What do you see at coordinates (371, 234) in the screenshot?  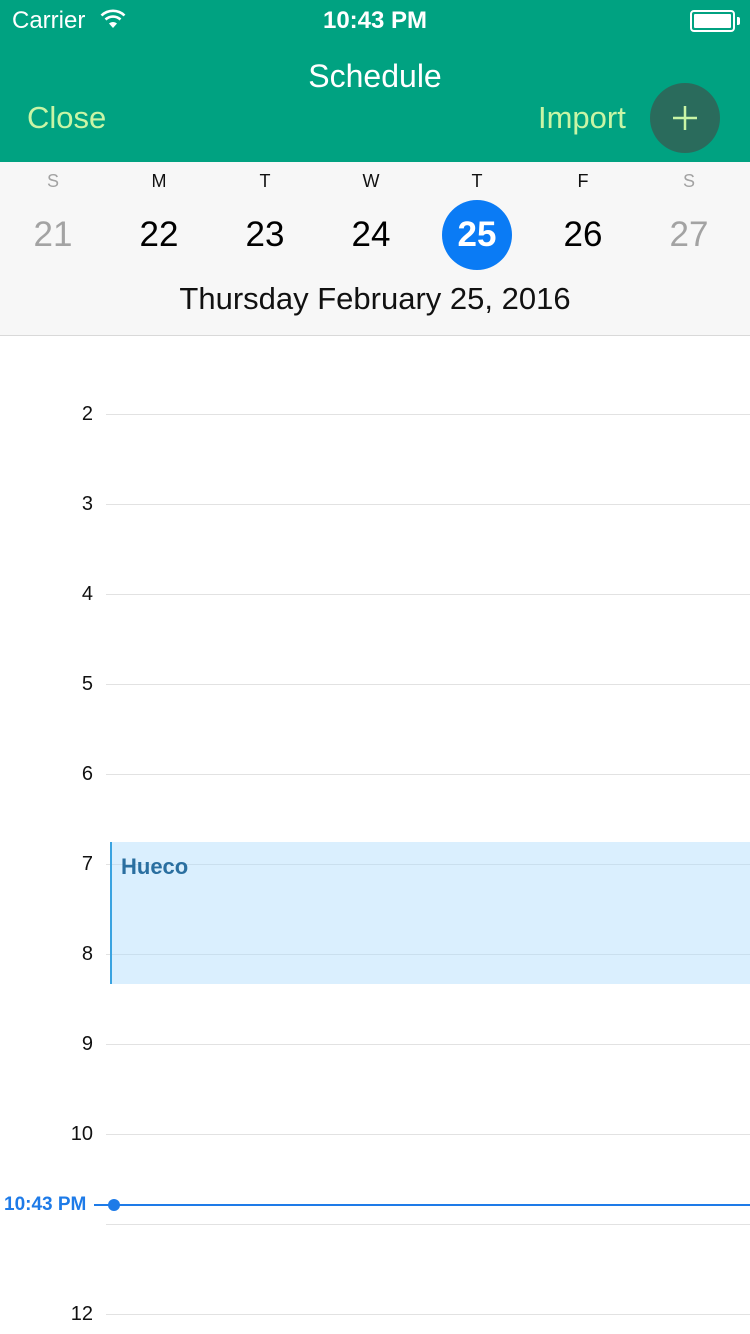 I see `day-number: 24` at bounding box center [371, 234].